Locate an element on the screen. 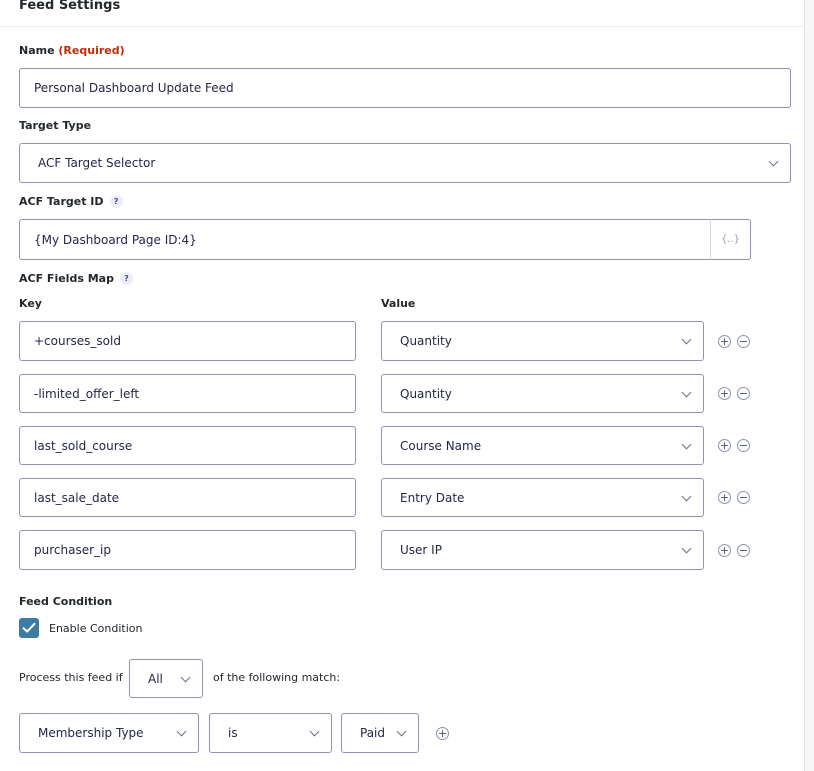 This screenshot has width=814, height=771. map-value-selected: Entry Date is located at coordinates (432, 497).